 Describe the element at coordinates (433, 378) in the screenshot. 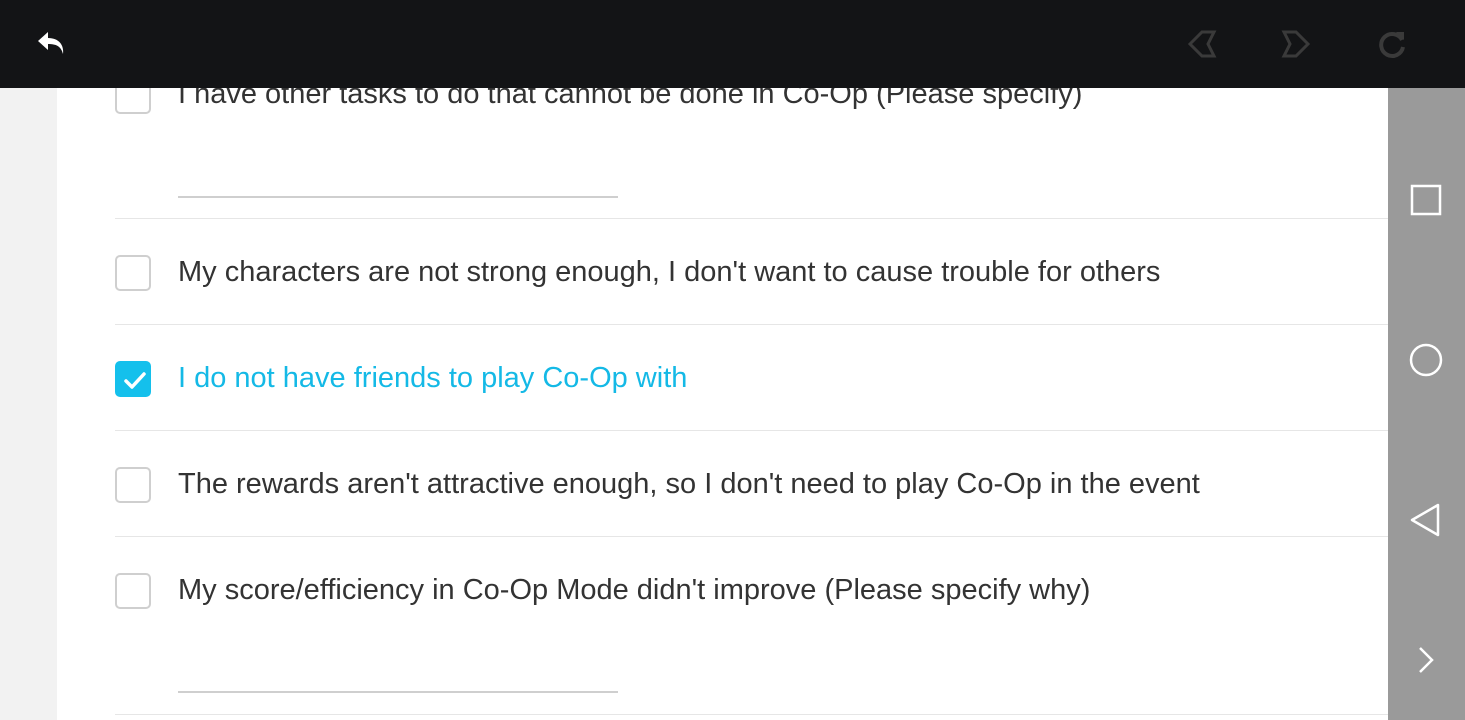

I see `option-label: I do not have friends to play Co-Op with` at that location.